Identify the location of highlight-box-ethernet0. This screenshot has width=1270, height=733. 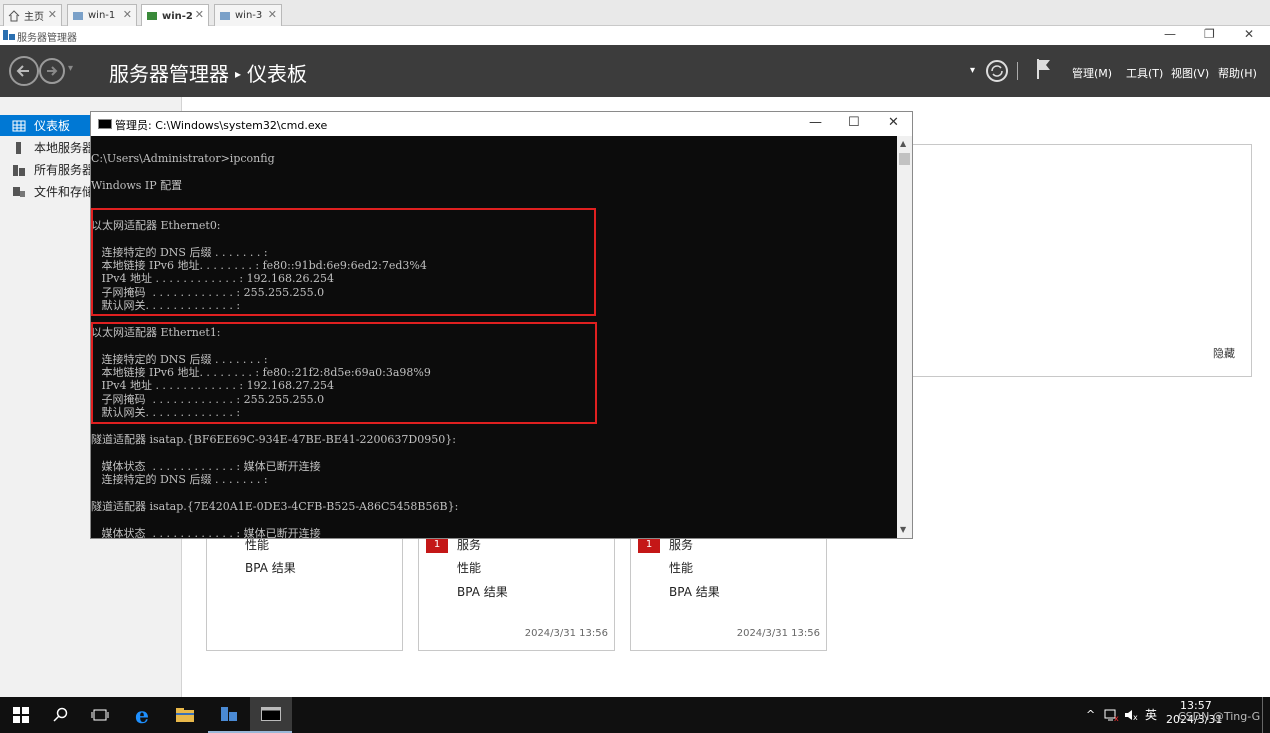
(343, 262).